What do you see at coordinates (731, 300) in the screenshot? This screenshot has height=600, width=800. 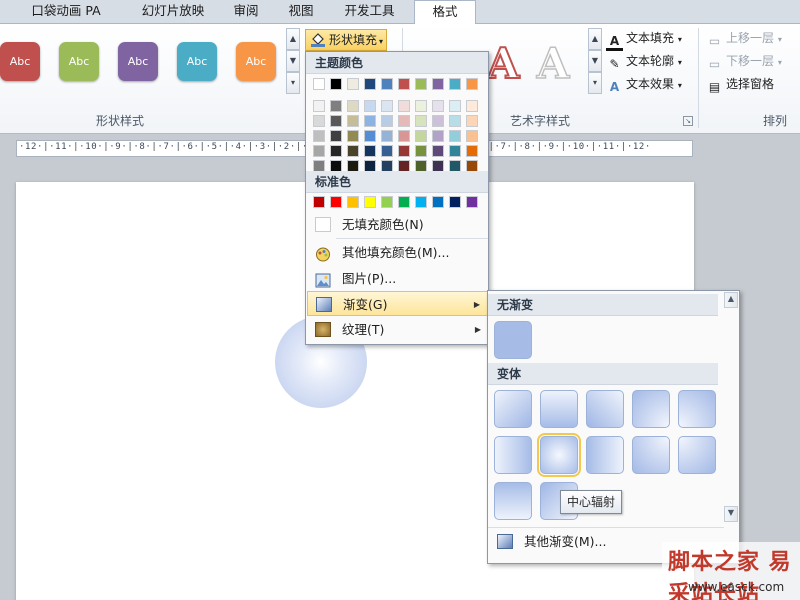 I see `submenu-scroll-up: ▲` at bounding box center [731, 300].